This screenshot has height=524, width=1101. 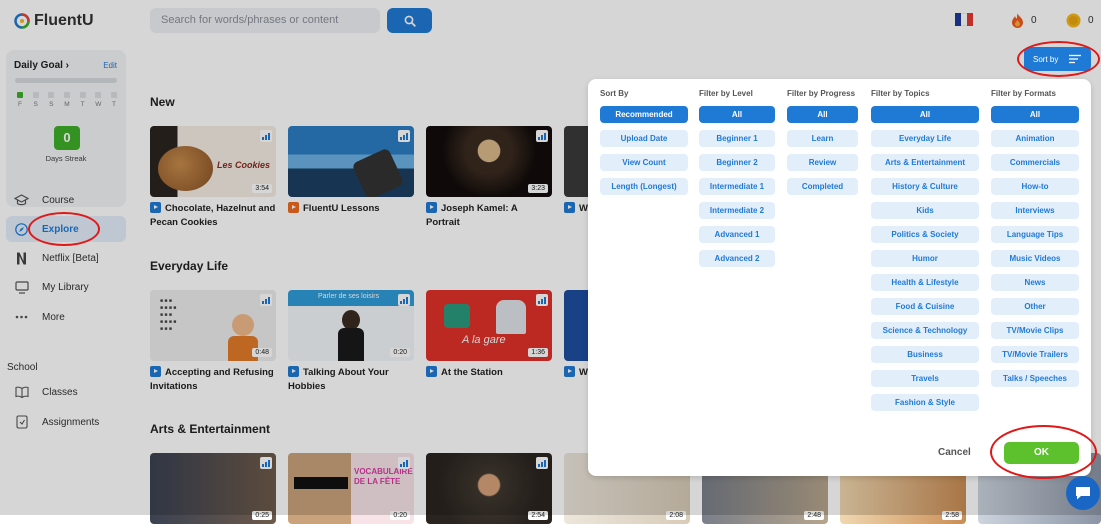 What do you see at coordinates (822, 186) in the screenshot?
I see `progress-option-completed: Completed` at bounding box center [822, 186].